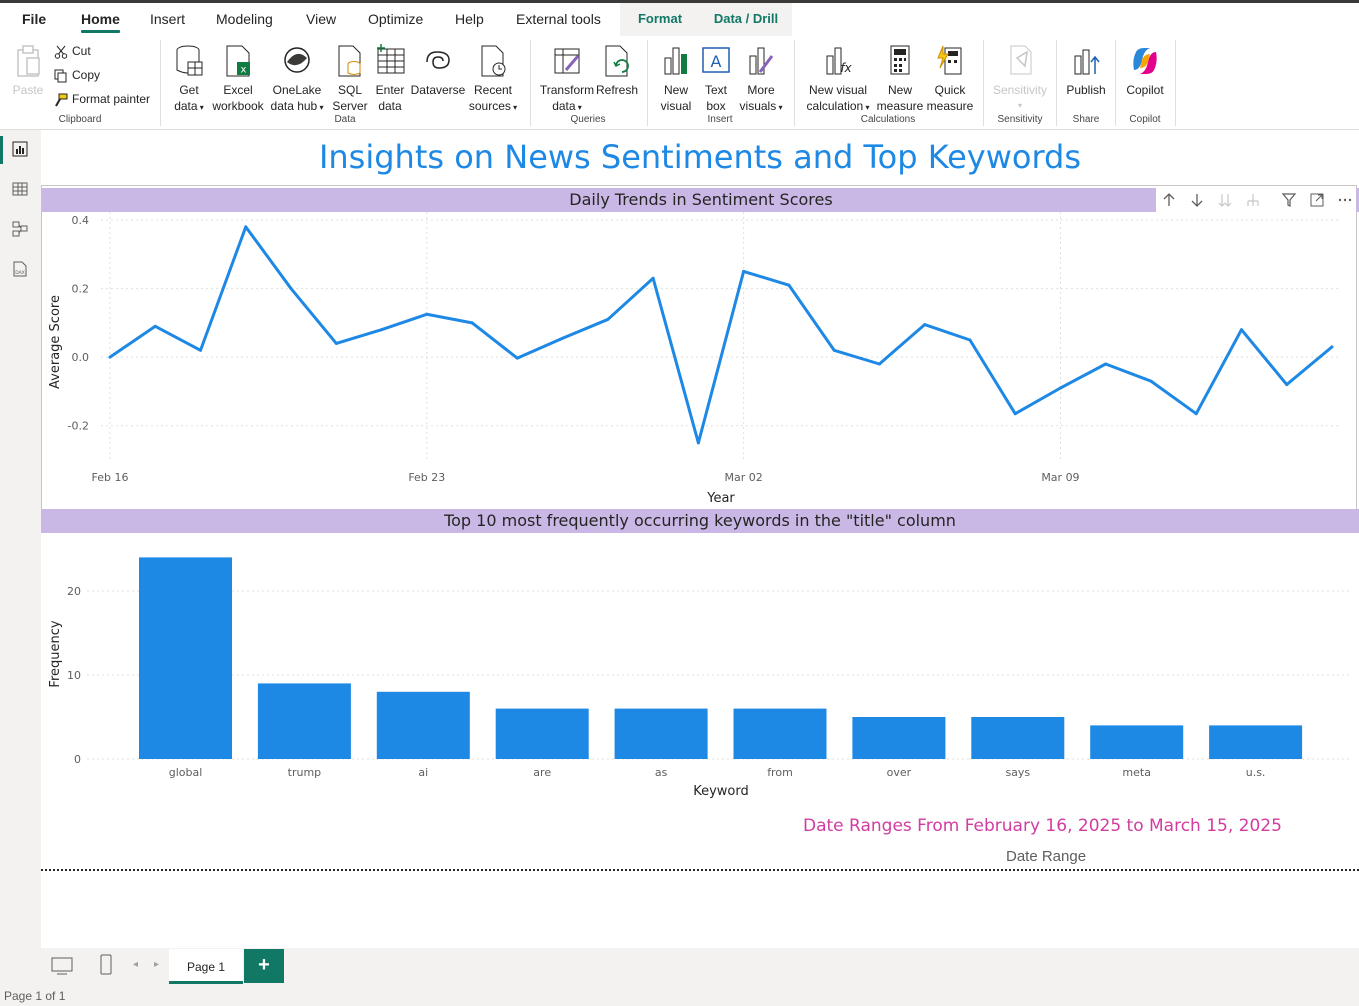 The height and width of the screenshot is (1006, 1359). What do you see at coordinates (81, 220) in the screenshot?
I see `y-tick-label: 0.4` at bounding box center [81, 220].